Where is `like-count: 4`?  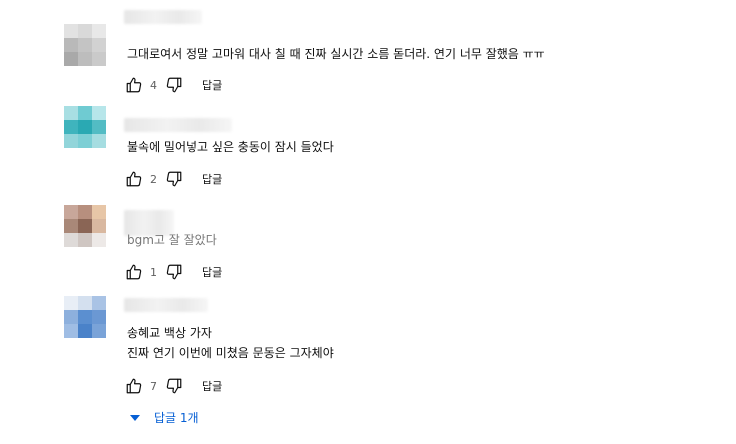
like-count: 4 is located at coordinates (153, 85).